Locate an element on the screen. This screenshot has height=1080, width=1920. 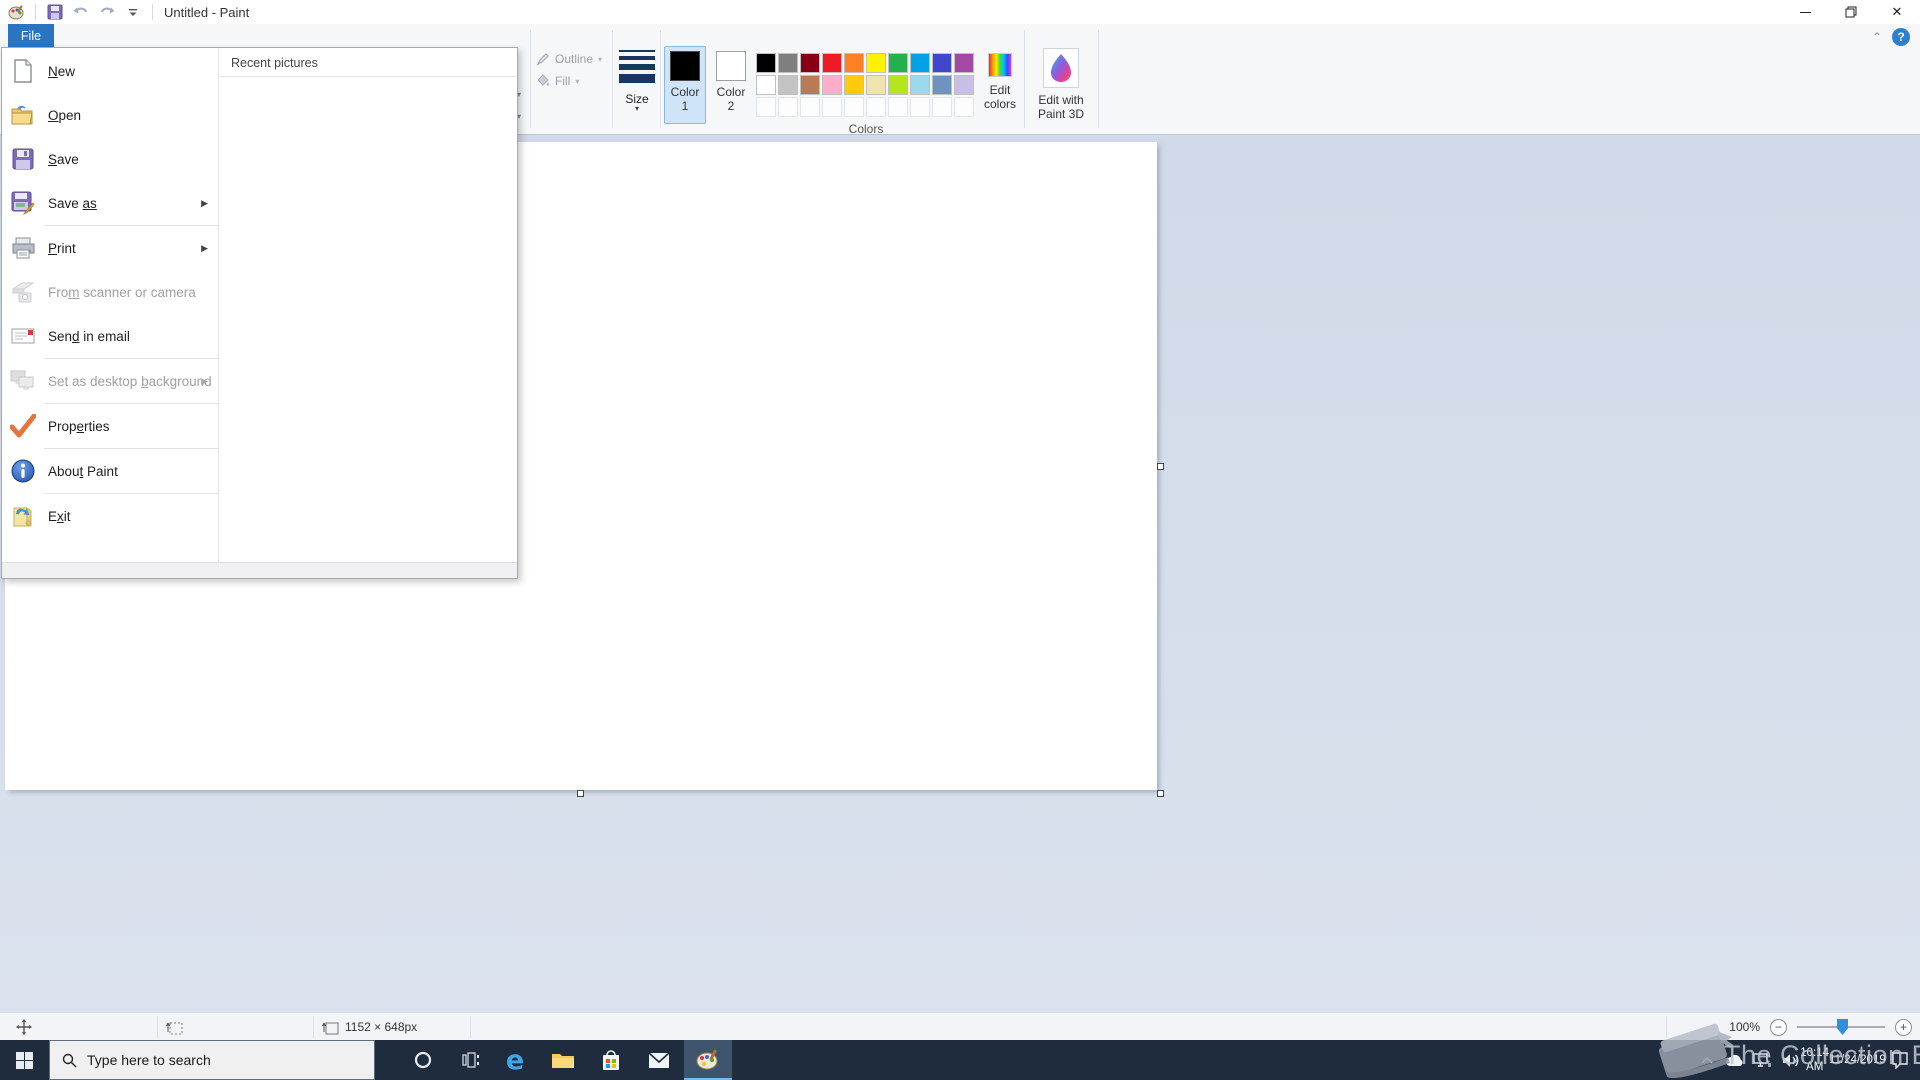
zoom-slider-thumb is located at coordinates (1842, 1027).